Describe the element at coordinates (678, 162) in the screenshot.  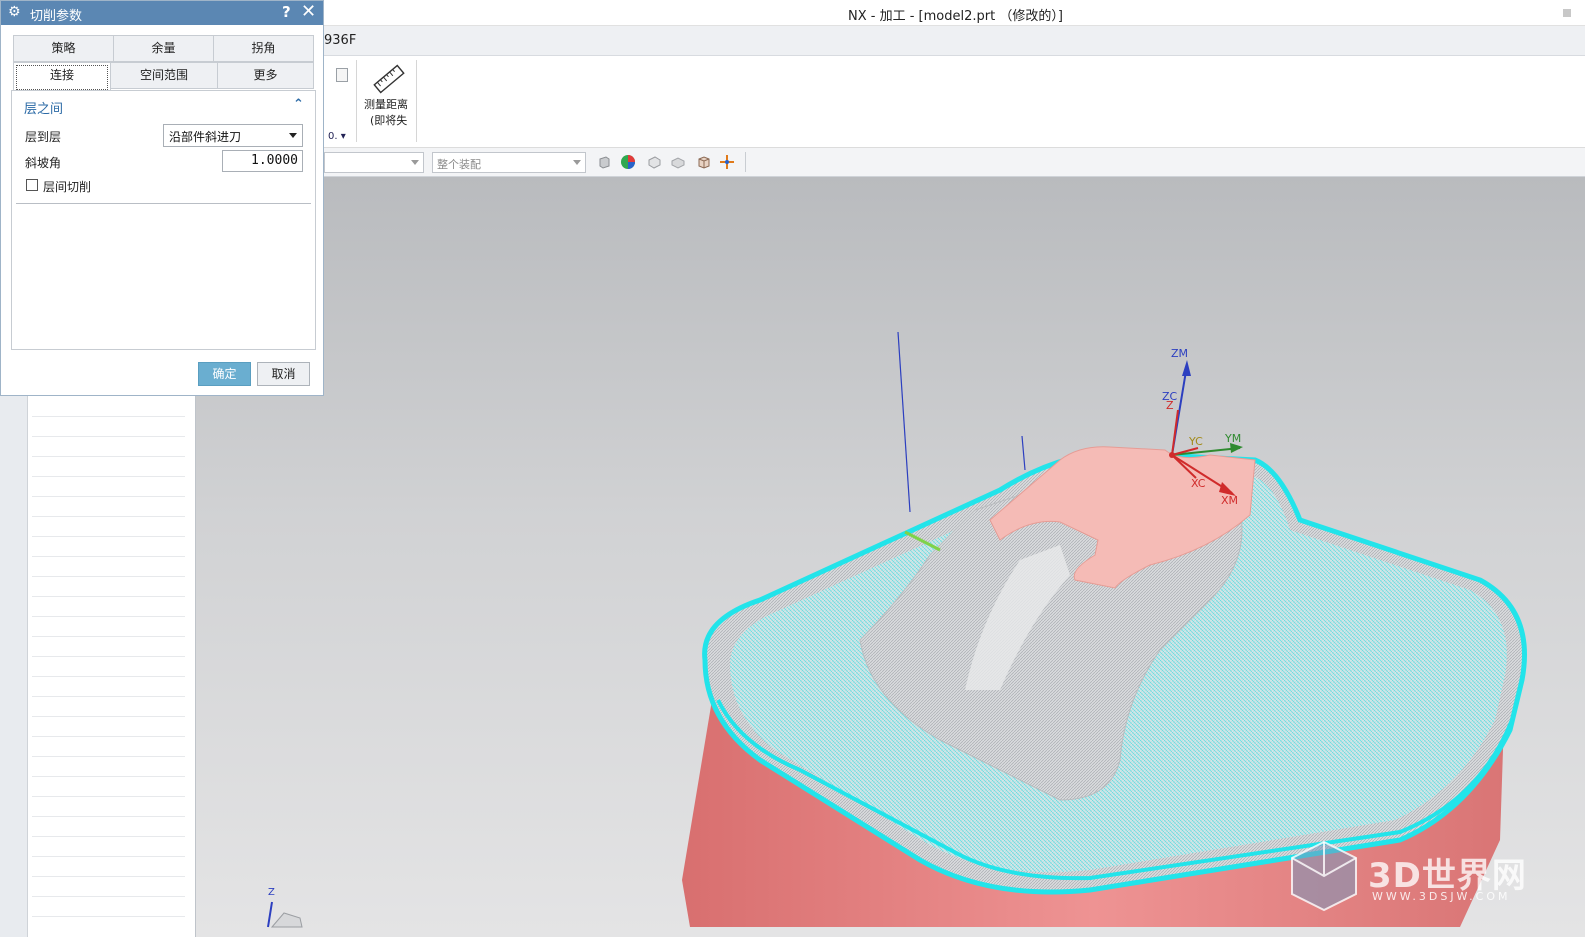
I see `select-solid-icon` at that location.